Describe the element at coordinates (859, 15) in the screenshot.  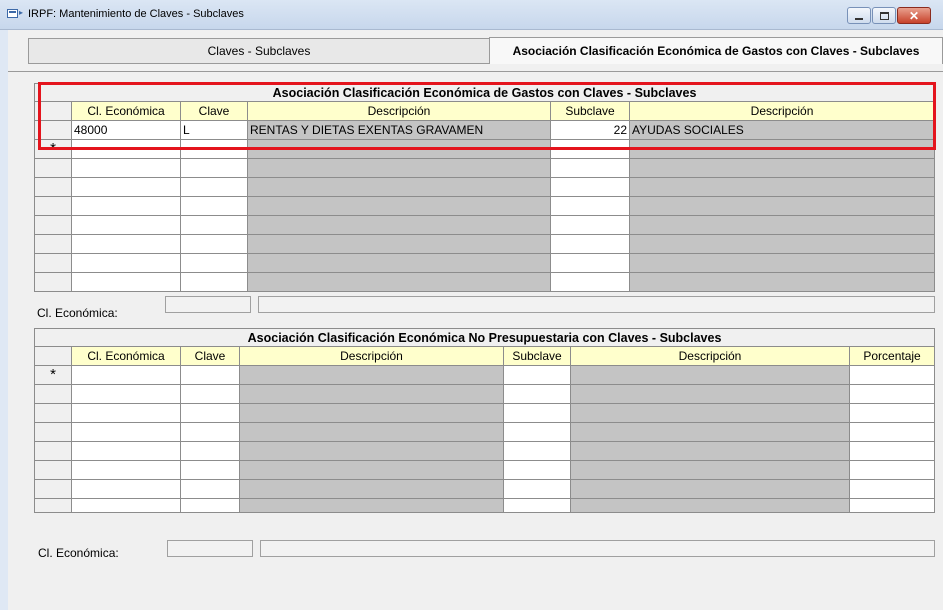
I see `minimize-button` at that location.